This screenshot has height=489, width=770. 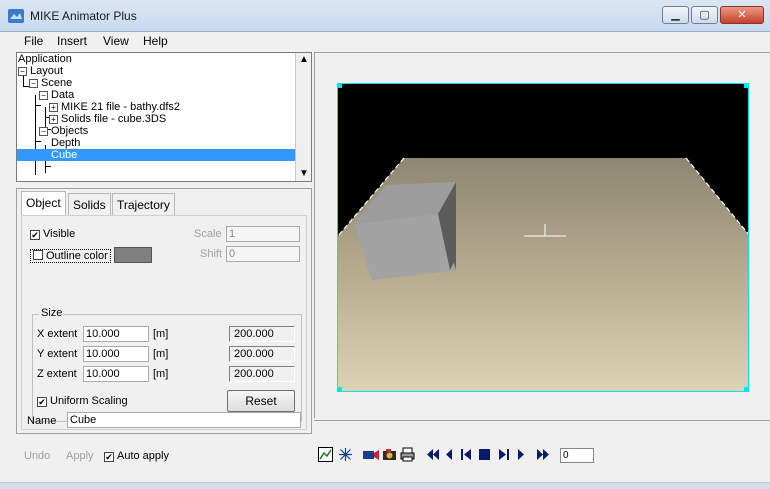 What do you see at coordinates (132, 255) in the screenshot?
I see `outline-color-swatch` at bounding box center [132, 255].